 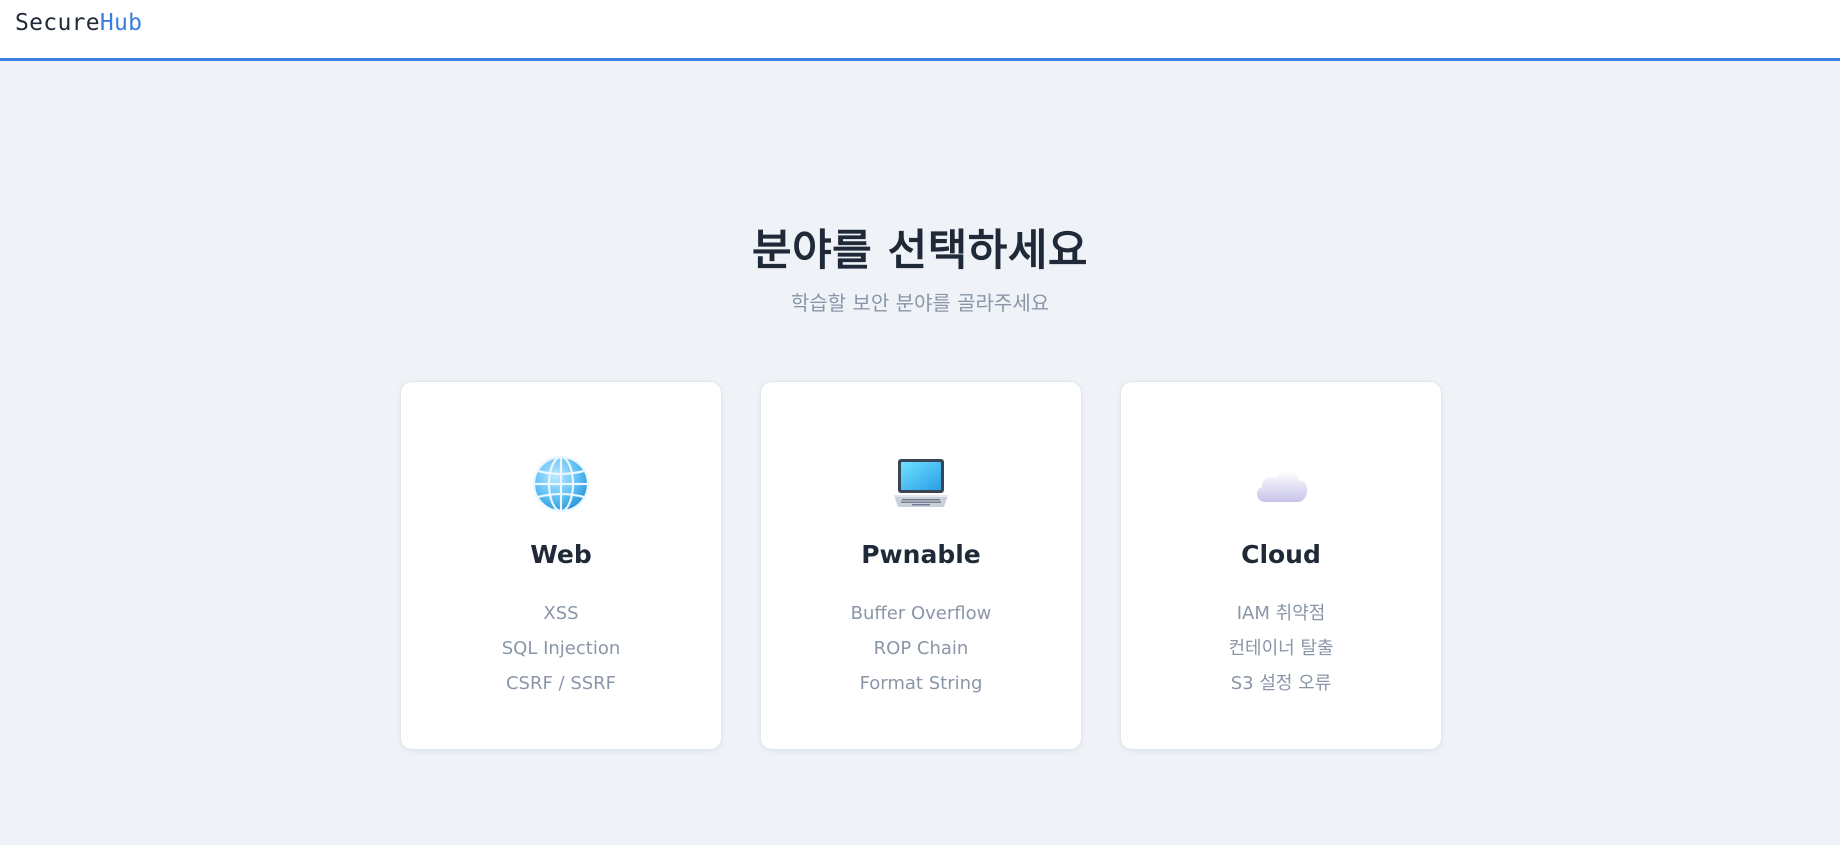 I want to click on topic-list: XSS SQL Injection CSRF / SSRF, so click(x=561, y=648).